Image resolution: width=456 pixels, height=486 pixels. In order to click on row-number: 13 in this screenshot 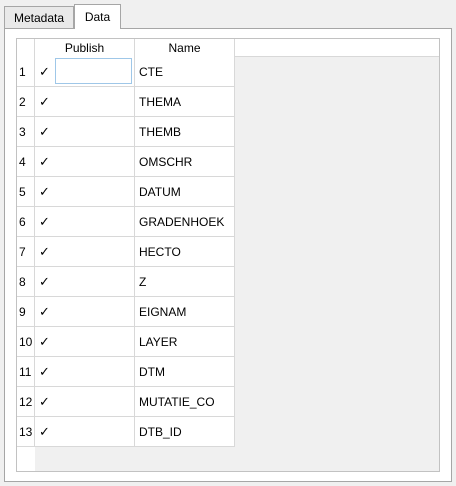, I will do `click(26, 431)`.